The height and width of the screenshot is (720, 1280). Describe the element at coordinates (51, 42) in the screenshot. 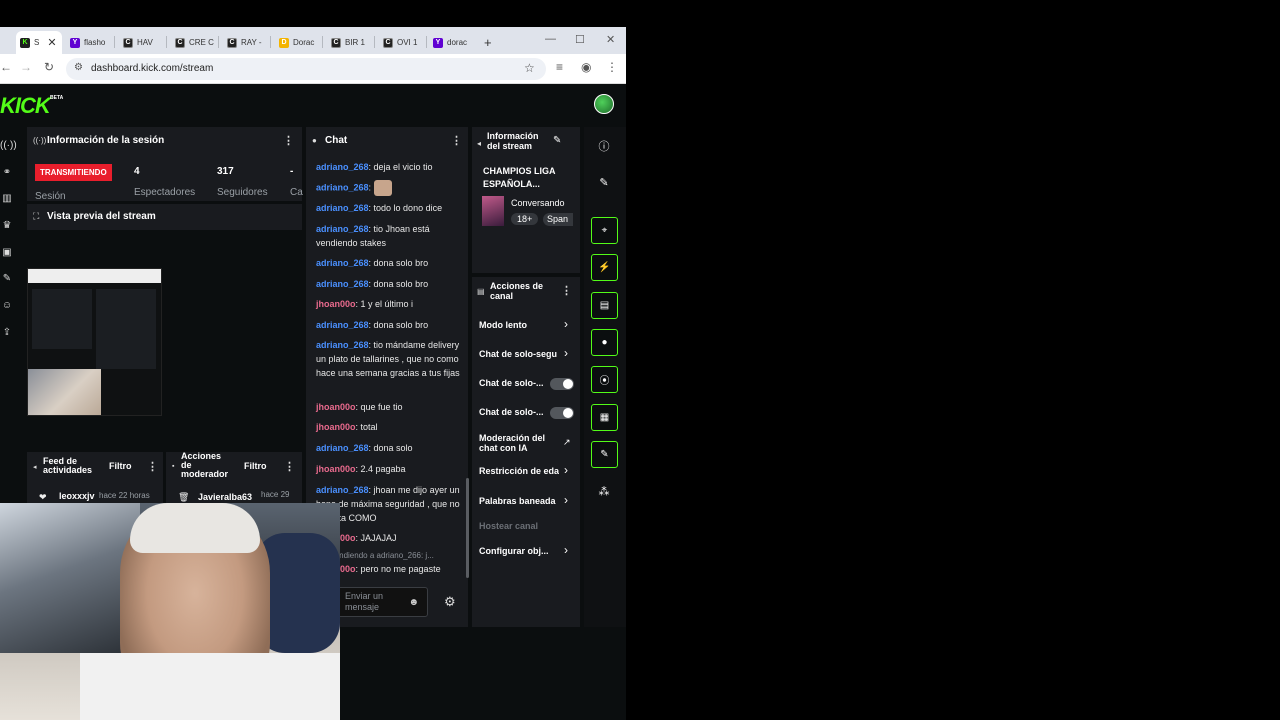

I see `close-tab-icon: ✕` at that location.